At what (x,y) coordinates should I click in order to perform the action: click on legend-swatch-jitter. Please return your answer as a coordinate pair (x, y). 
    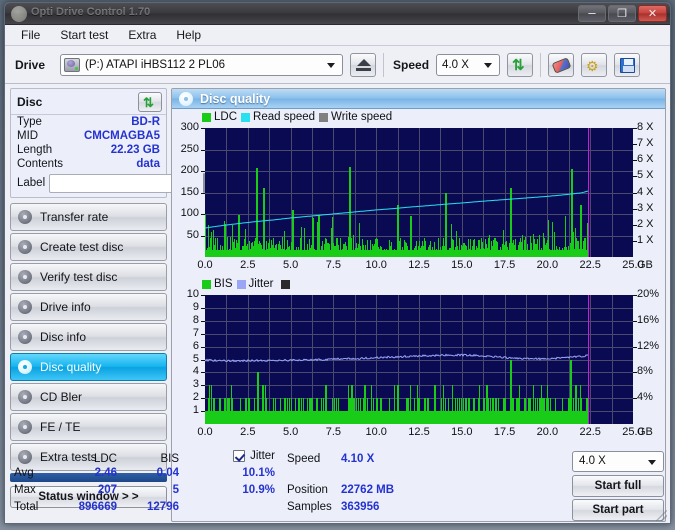
    Looking at the image, I should click on (241, 284).